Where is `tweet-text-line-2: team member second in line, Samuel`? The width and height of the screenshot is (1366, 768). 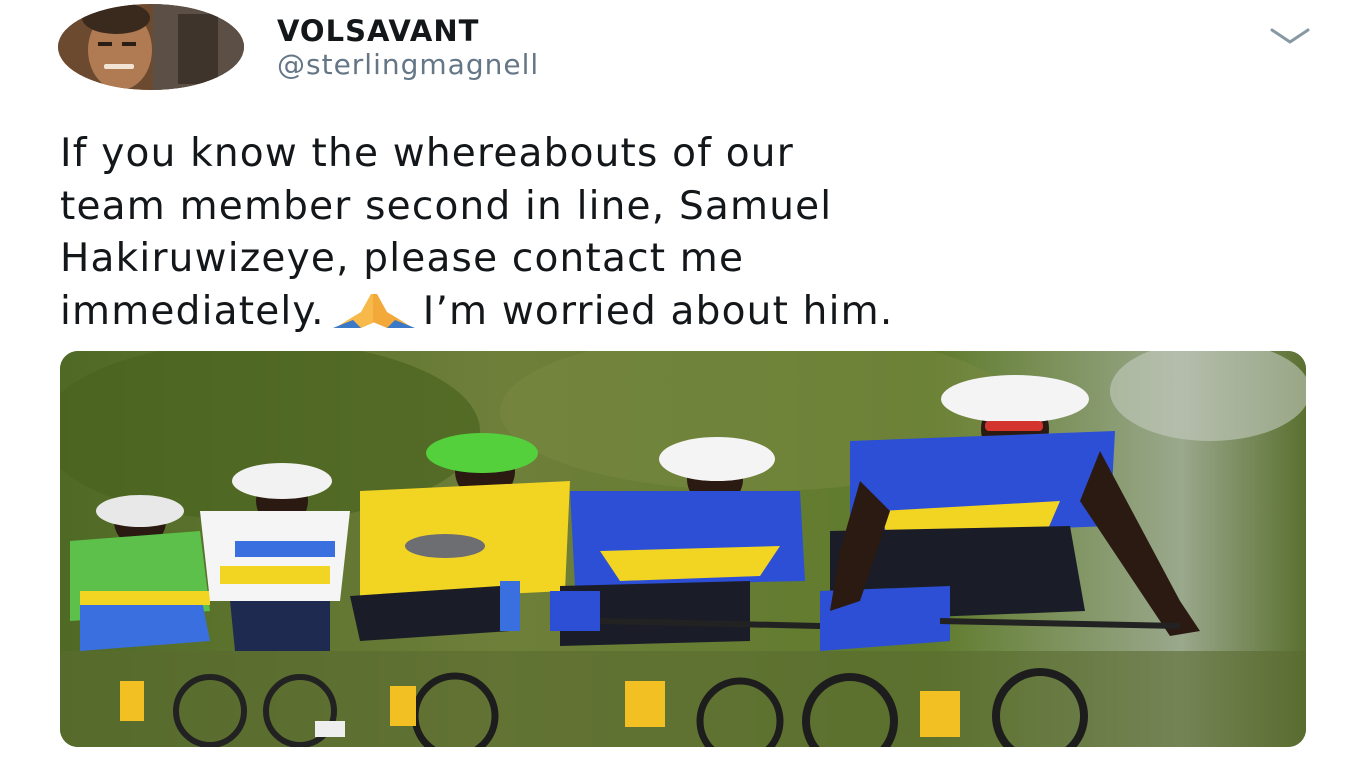
tweet-text-line-2: team member second in line, Samuel is located at coordinates (446, 206).